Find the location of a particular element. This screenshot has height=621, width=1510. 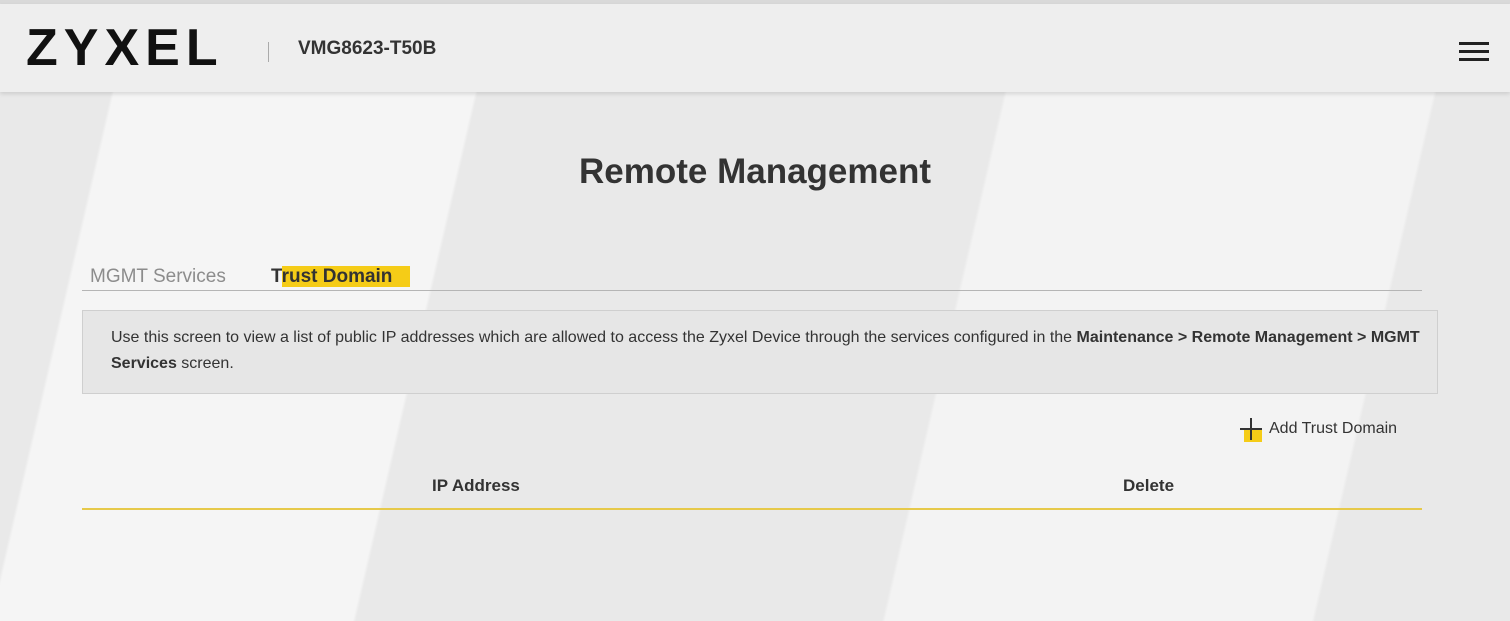

tab-trust-domain-label-rest: rust Domain is located at coordinates (346, 276).